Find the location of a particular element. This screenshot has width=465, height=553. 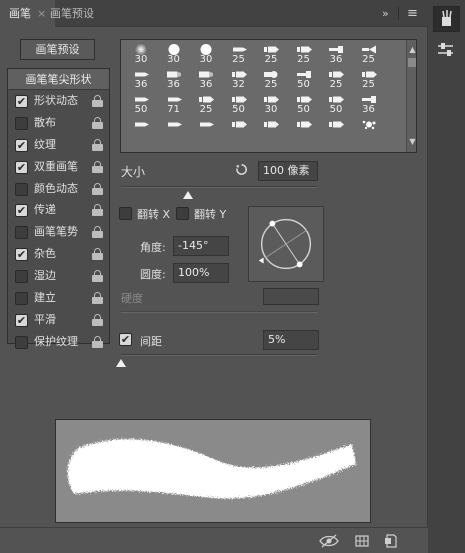

option-row: ✔ 双重画笔 is located at coordinates (58, 167).